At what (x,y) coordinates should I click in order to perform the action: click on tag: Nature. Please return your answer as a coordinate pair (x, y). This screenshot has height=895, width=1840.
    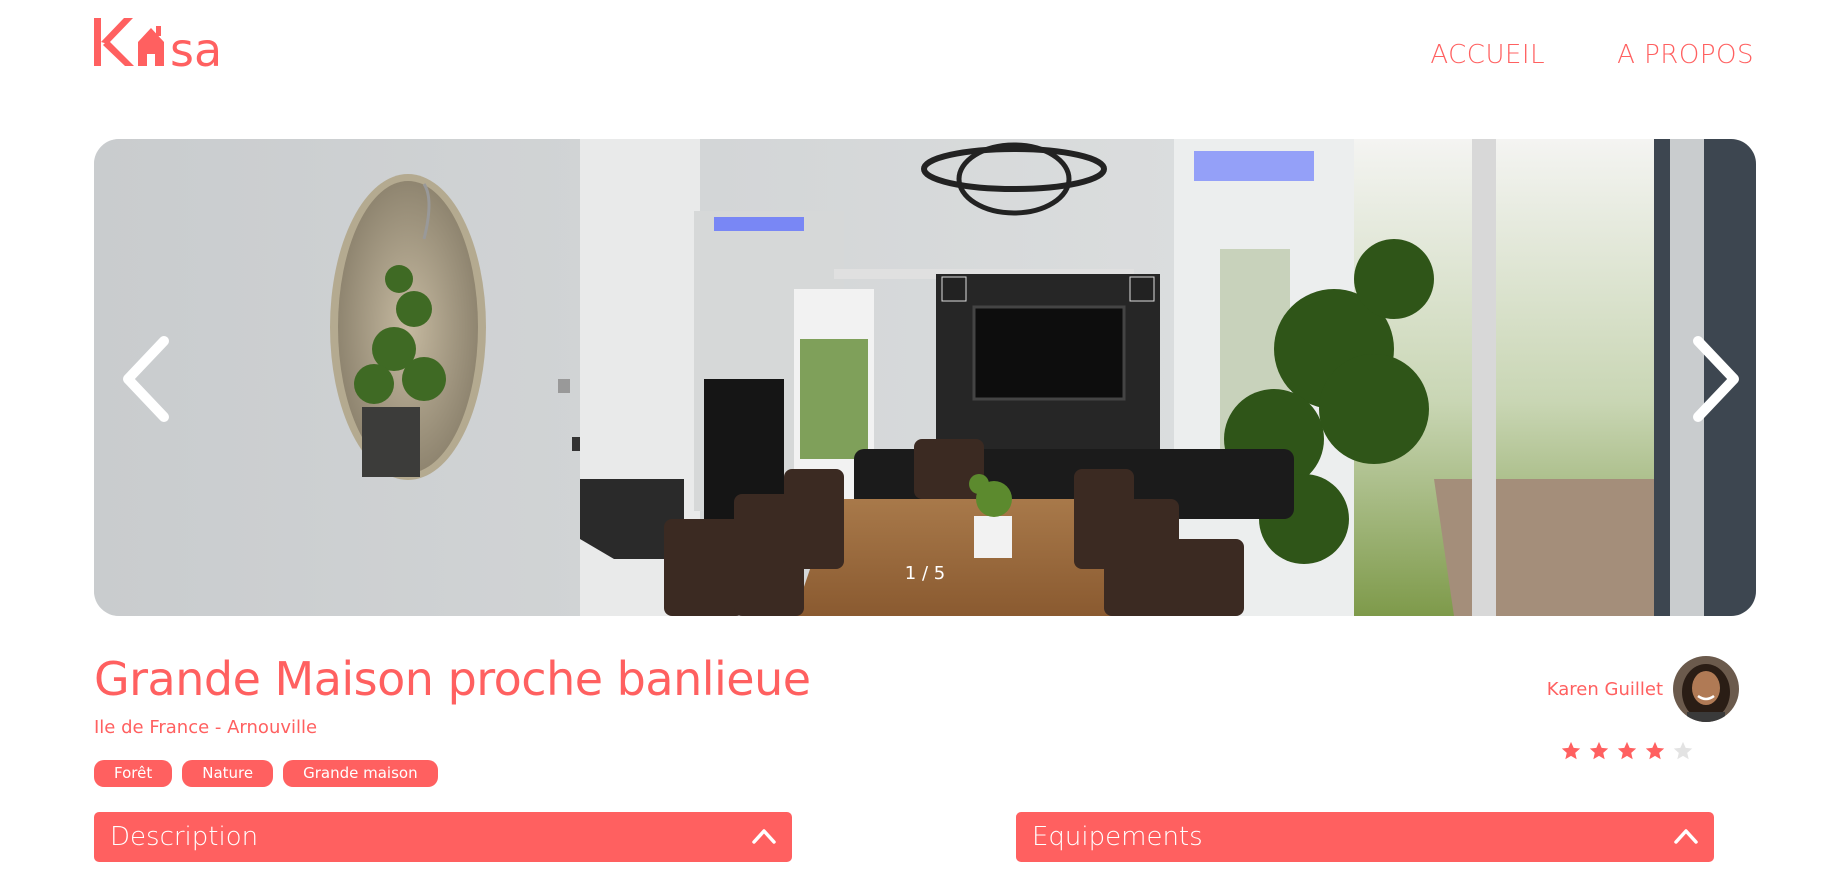
    Looking at the image, I should click on (228, 773).